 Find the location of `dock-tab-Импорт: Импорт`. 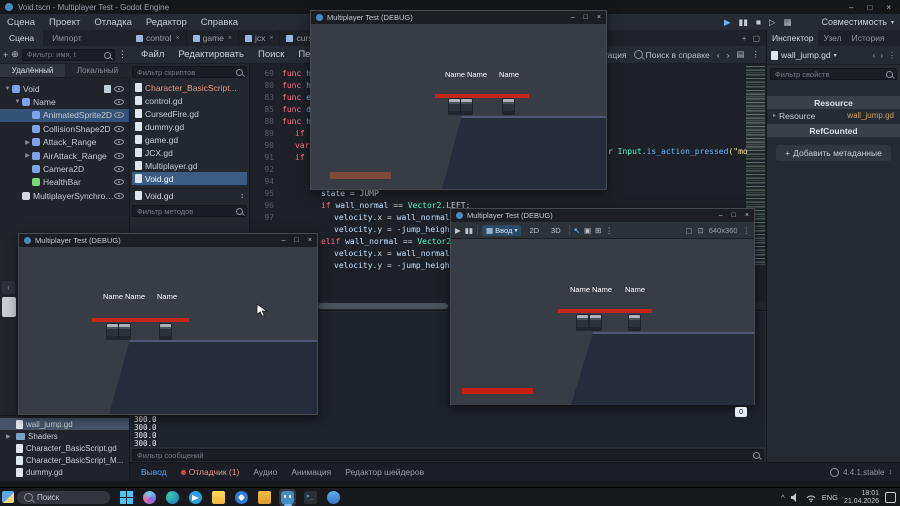

dock-tab-Импорт: Импорт is located at coordinates (67, 38).